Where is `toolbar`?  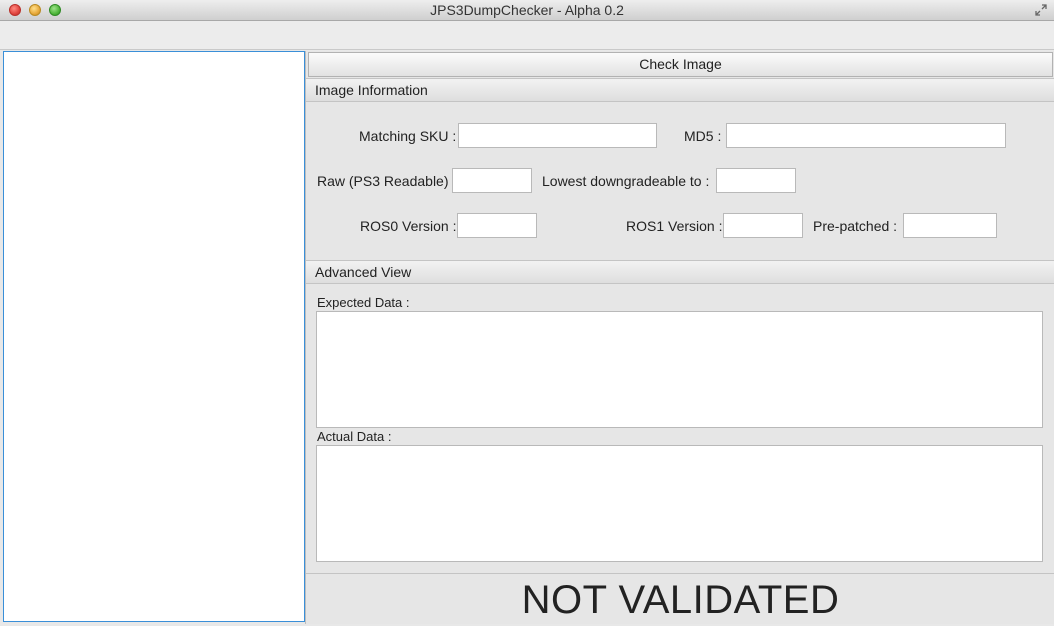
toolbar is located at coordinates (527, 35).